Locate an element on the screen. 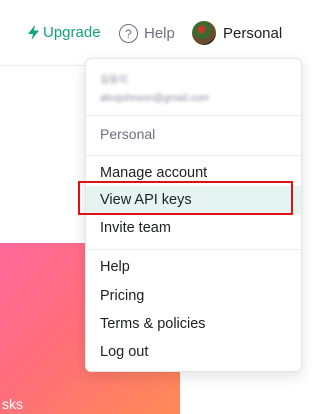 The width and height of the screenshot is (320, 414). org-label: Personal is located at coordinates (128, 134).